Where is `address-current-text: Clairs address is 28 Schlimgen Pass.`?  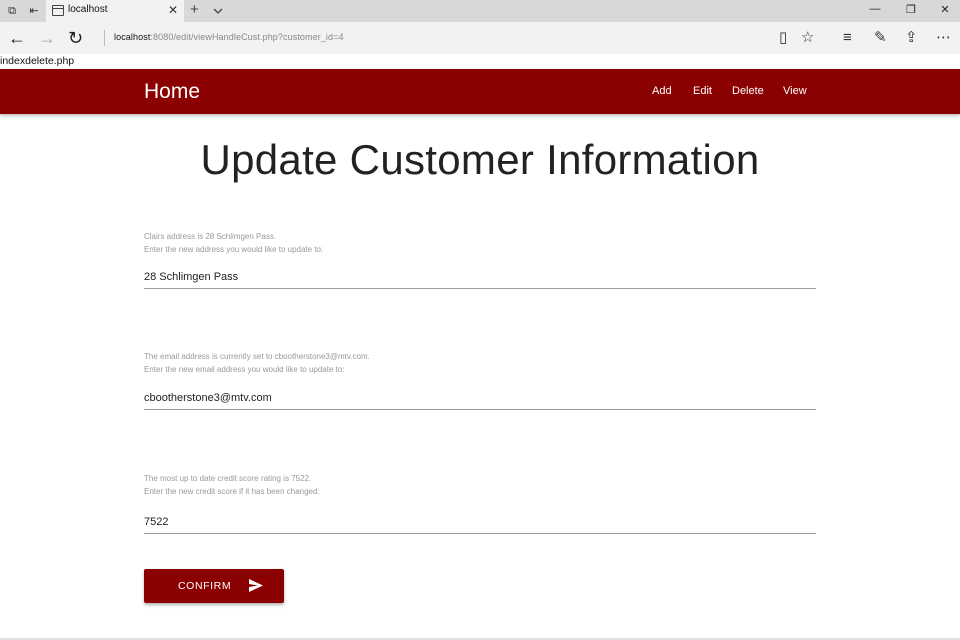
address-current-text: Clairs address is 28 Schlimgen Pass. is located at coordinates (210, 236).